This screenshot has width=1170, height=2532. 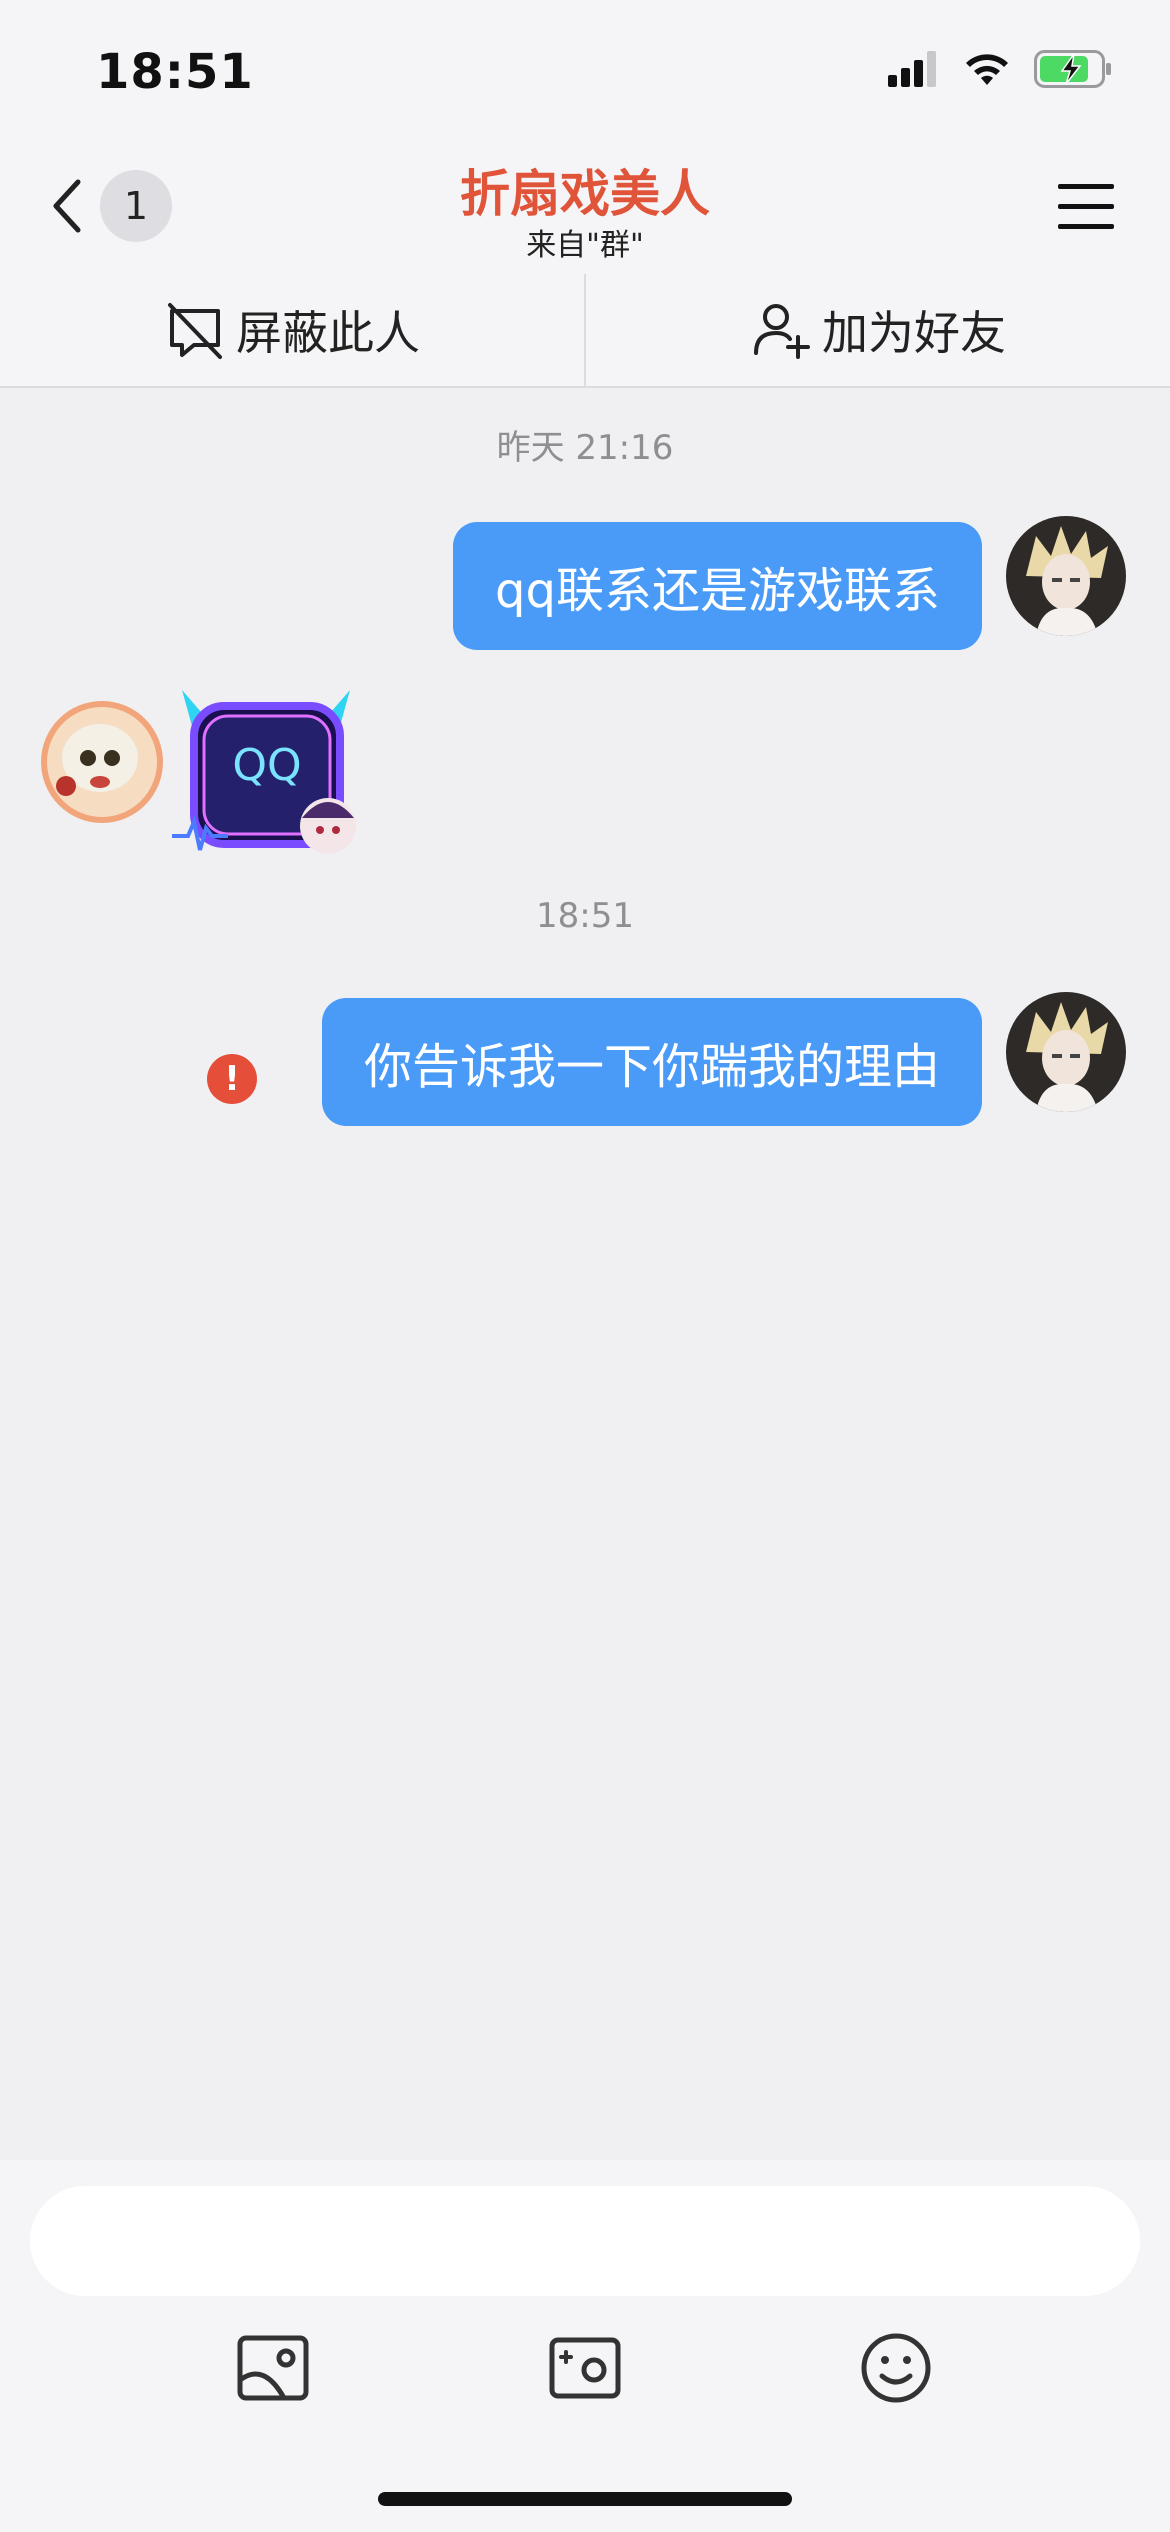 I want to click on battery-charging-icon, so click(x=1072, y=69).